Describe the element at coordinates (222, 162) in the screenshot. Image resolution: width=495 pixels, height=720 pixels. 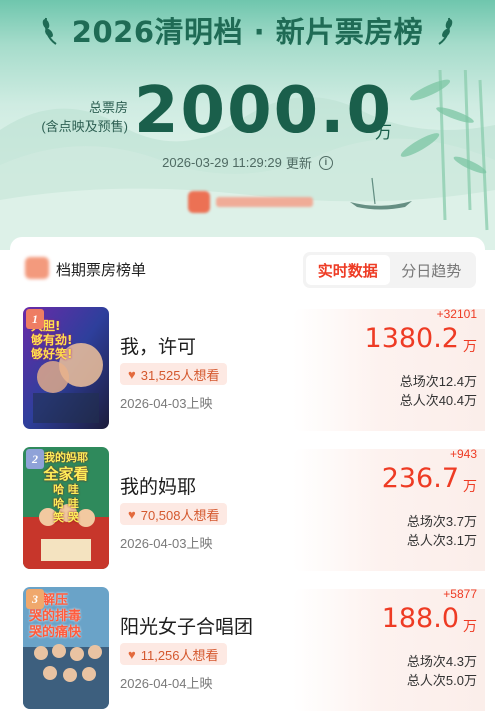
I see `update-time: 2026-03-29 11:29:29` at that location.